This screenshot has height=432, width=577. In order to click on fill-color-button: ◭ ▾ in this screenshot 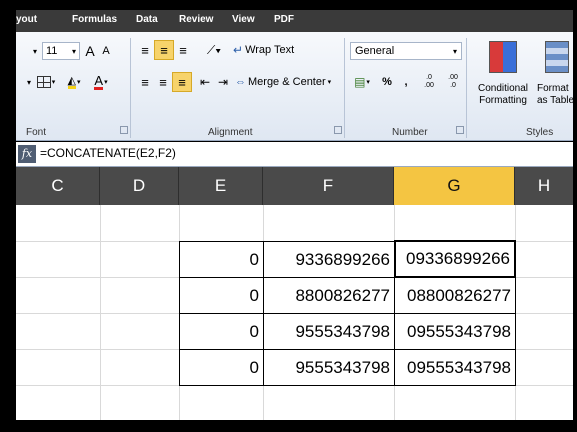, I will do `click(74, 82)`.